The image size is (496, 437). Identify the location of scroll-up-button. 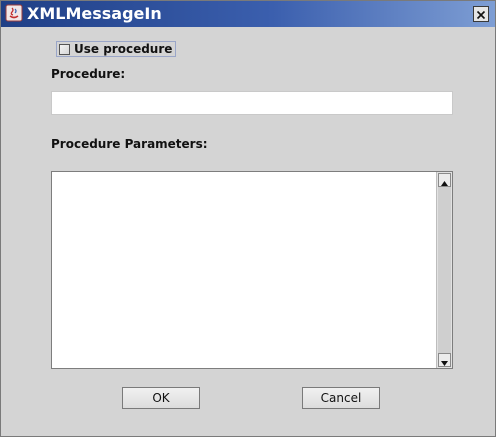
(444, 180).